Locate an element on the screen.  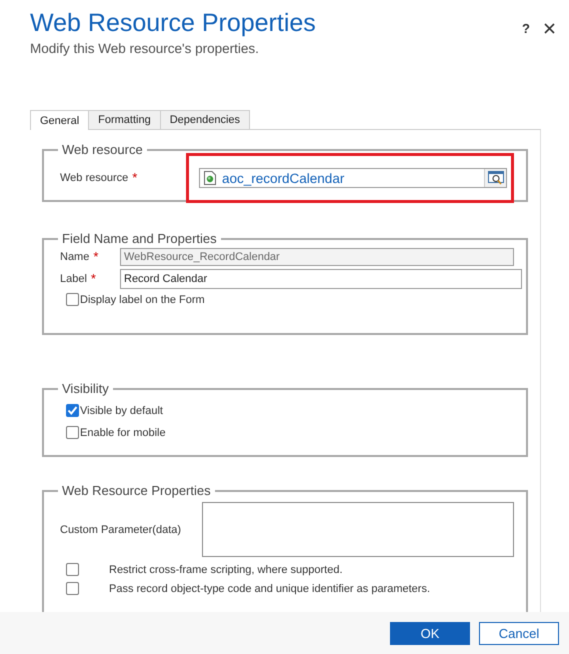
lookup-value: aoc_recordCalendar is located at coordinates (353, 178).